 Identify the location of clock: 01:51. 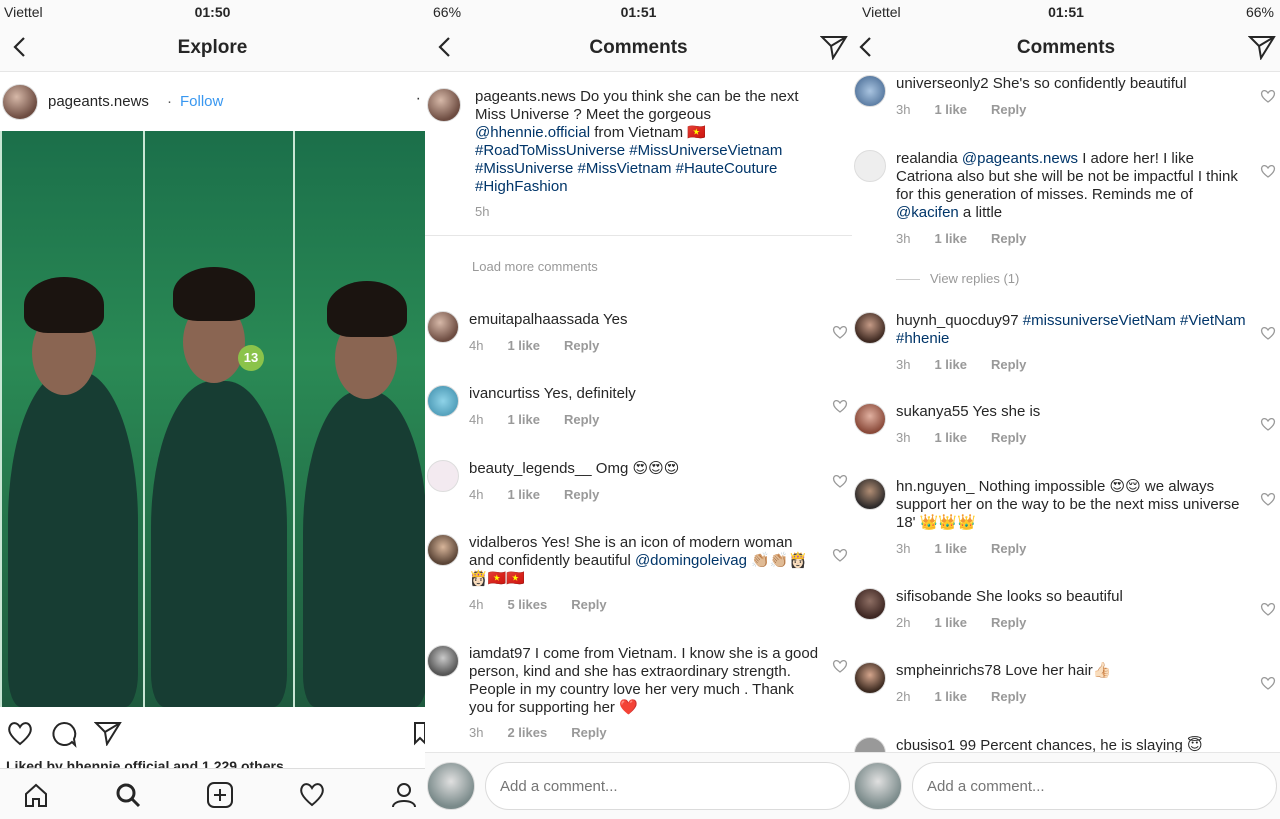
(1066, 12).